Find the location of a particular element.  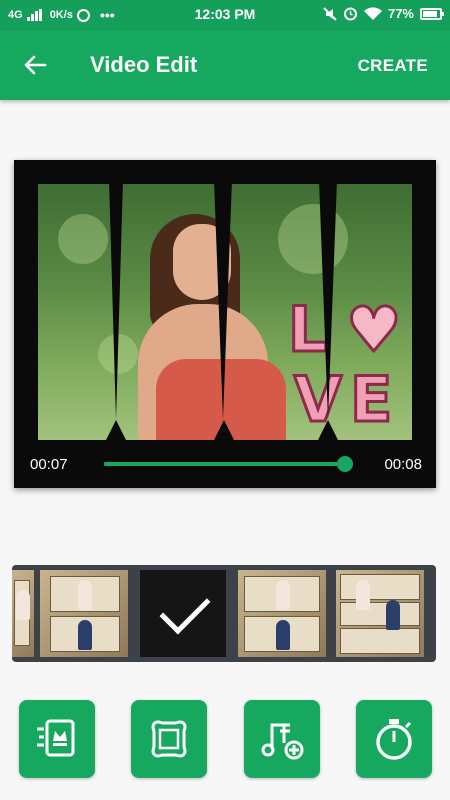

frame-button is located at coordinates (169, 739).